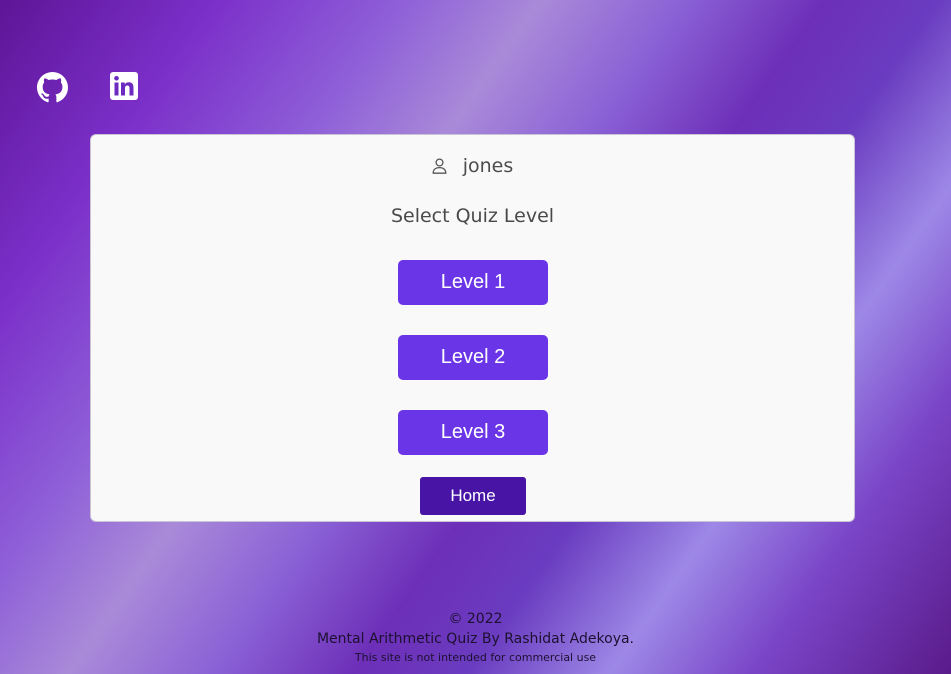 This screenshot has width=951, height=674. I want to click on linkedin-link, so click(125, 87).